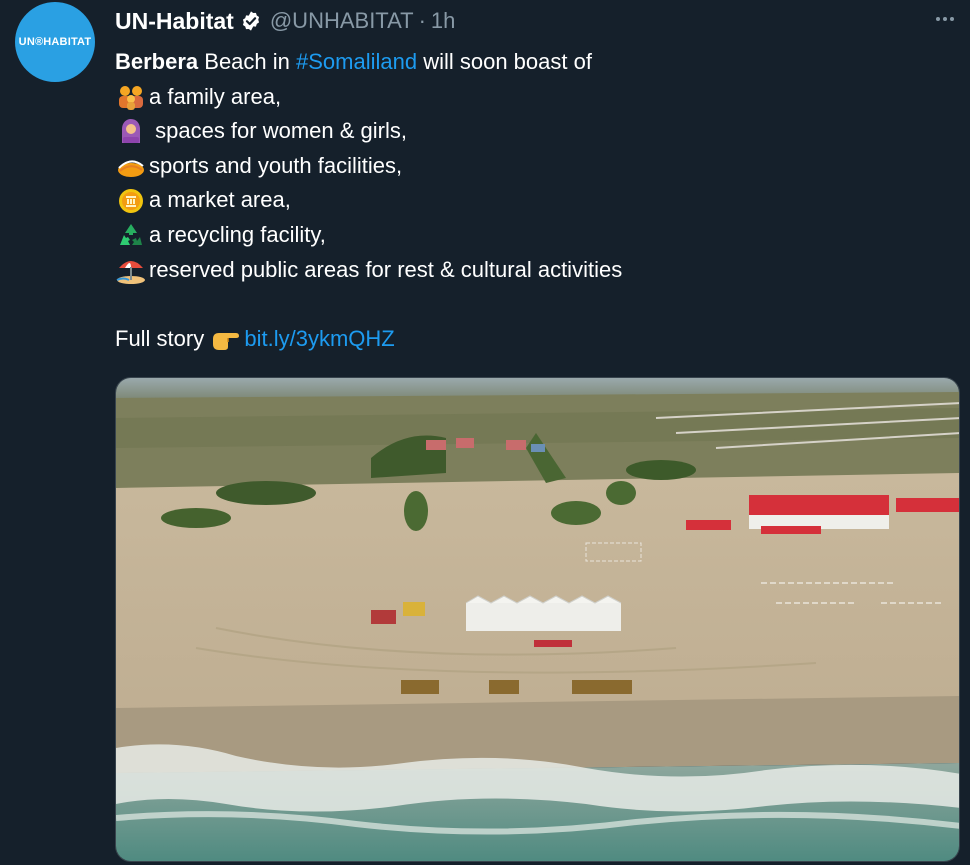  What do you see at coordinates (945, 19) in the screenshot?
I see `more-options-icon` at bounding box center [945, 19].